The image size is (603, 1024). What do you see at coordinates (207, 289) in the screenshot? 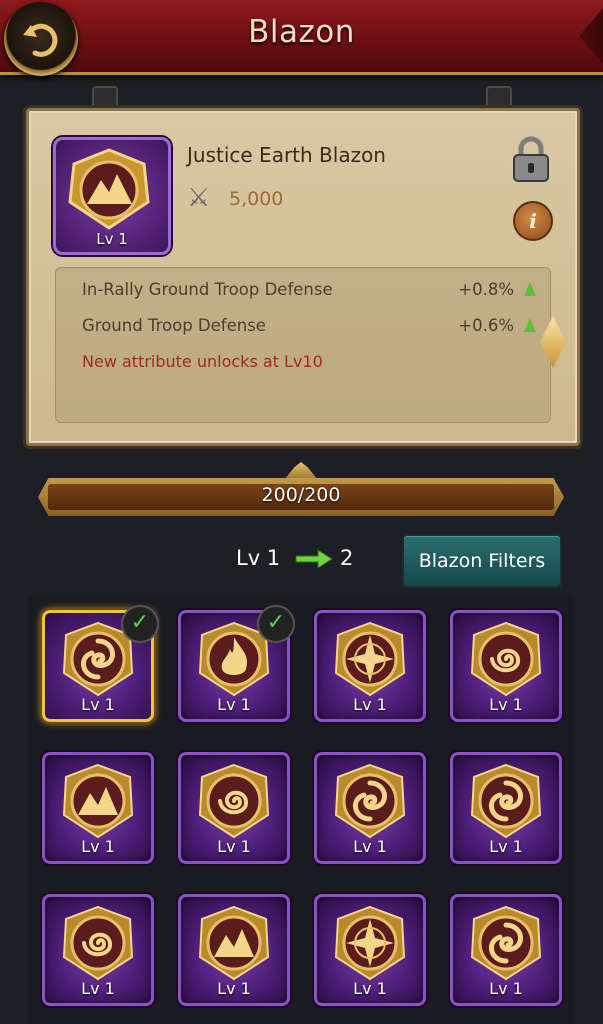
I see `attribute-label: In-Rally Ground Troop Defense` at bounding box center [207, 289].